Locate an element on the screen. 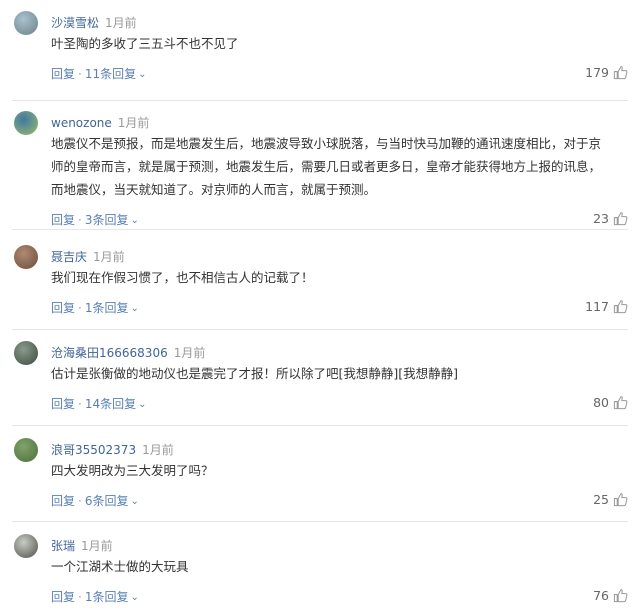 The image size is (640, 610). comment-actions: 回复 · 11条回复 ⌄ is located at coordinates (99, 73).